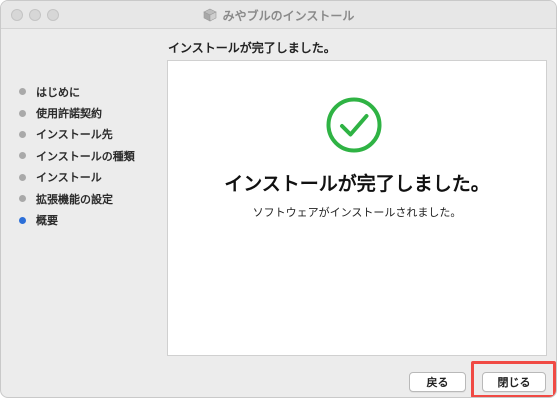 The width and height of the screenshot is (557, 398). What do you see at coordinates (22, 220) in the screenshot?
I see `step-indicator-active` at bounding box center [22, 220].